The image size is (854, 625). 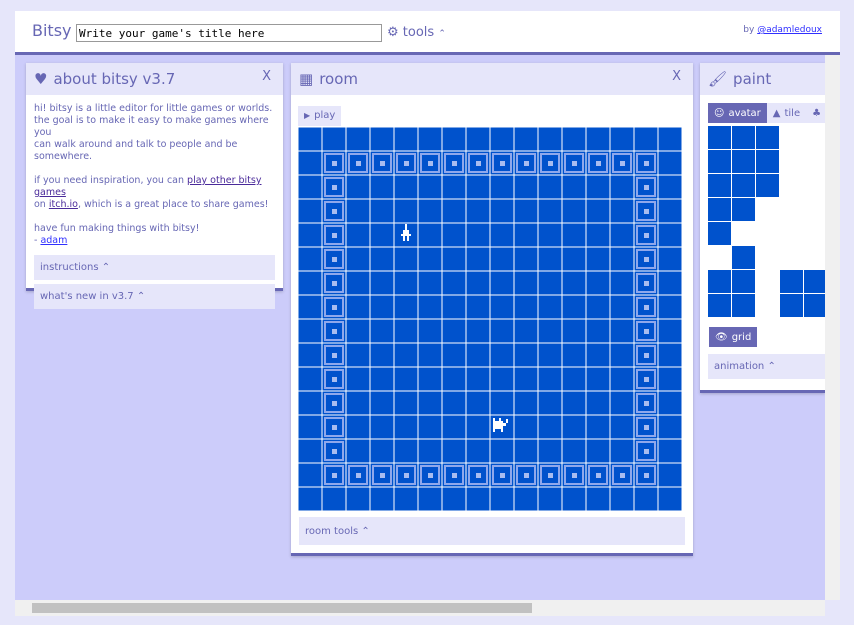 I want to click on person-icon: ☺, so click(x=719, y=113).